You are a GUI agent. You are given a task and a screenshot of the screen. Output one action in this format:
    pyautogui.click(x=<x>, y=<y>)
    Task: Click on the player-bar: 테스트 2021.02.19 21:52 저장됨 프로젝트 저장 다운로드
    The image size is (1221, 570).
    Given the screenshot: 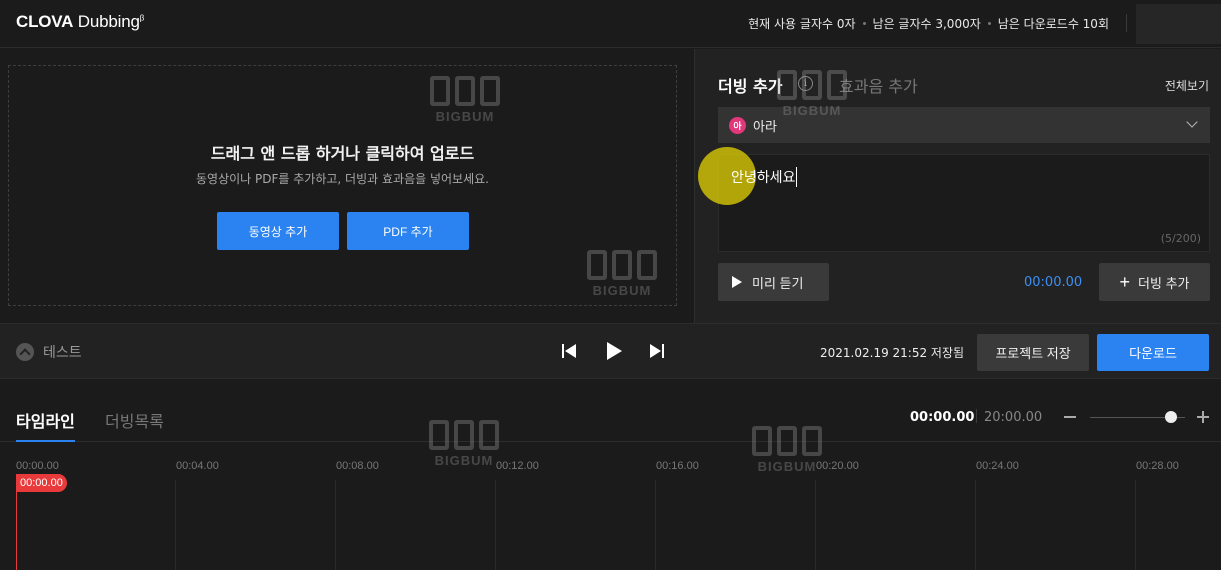 What is the action you would take?
    pyautogui.click(x=610, y=351)
    